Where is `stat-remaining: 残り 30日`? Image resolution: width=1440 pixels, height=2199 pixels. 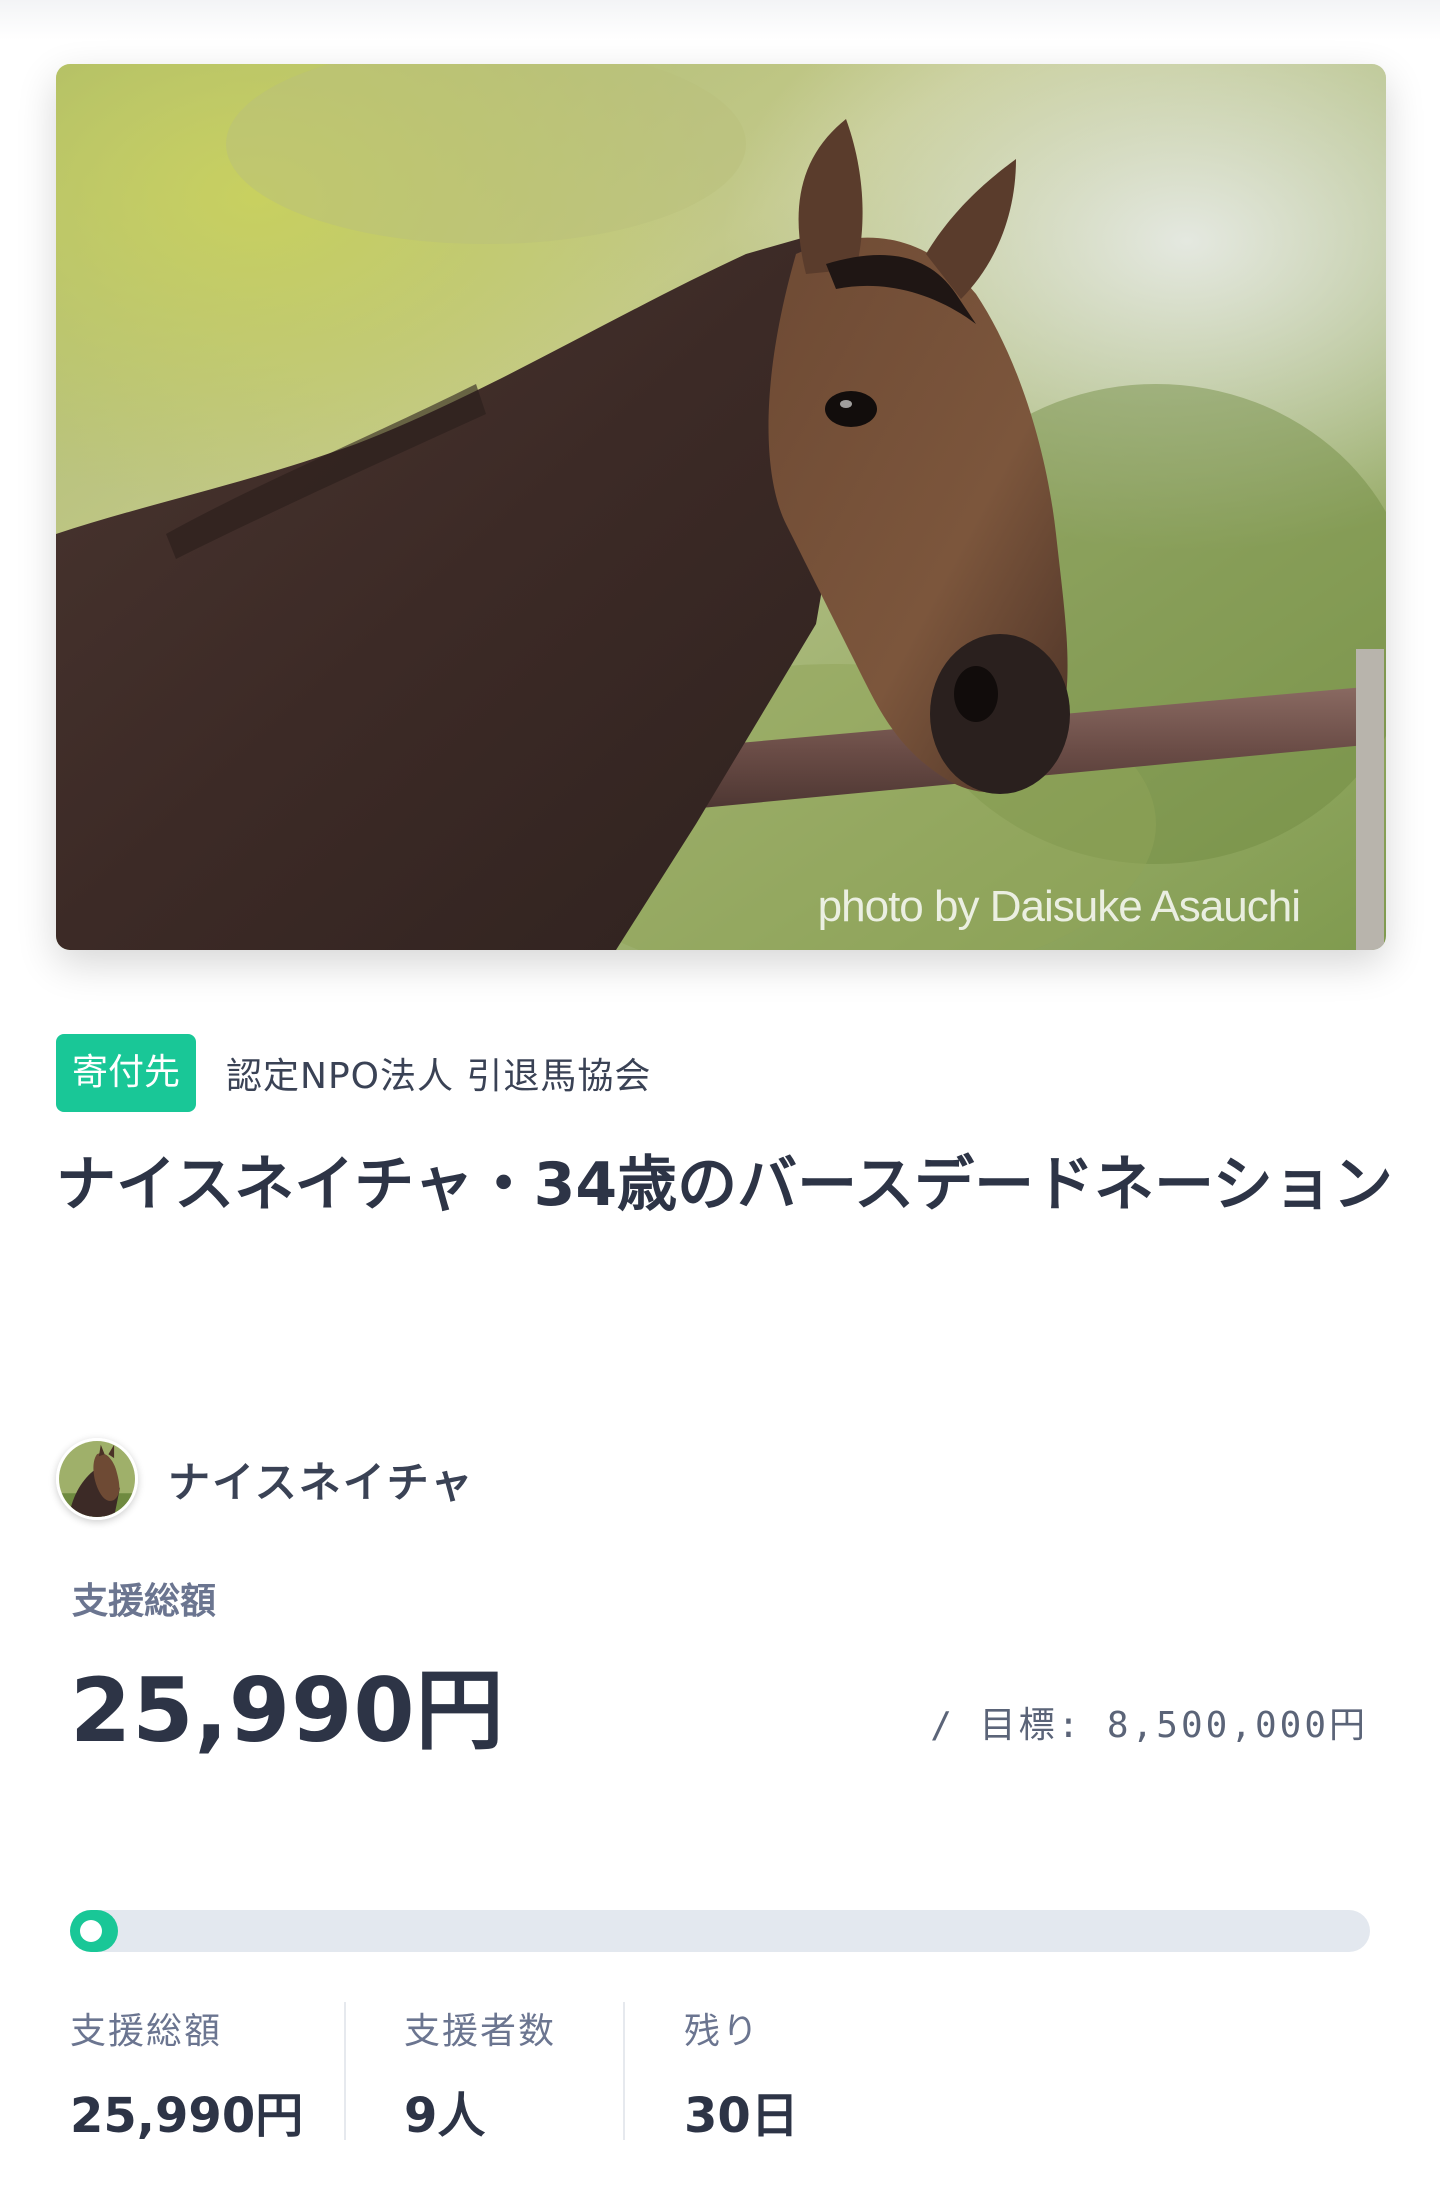
stat-remaining: 残り 30日 is located at coordinates (741, 2067).